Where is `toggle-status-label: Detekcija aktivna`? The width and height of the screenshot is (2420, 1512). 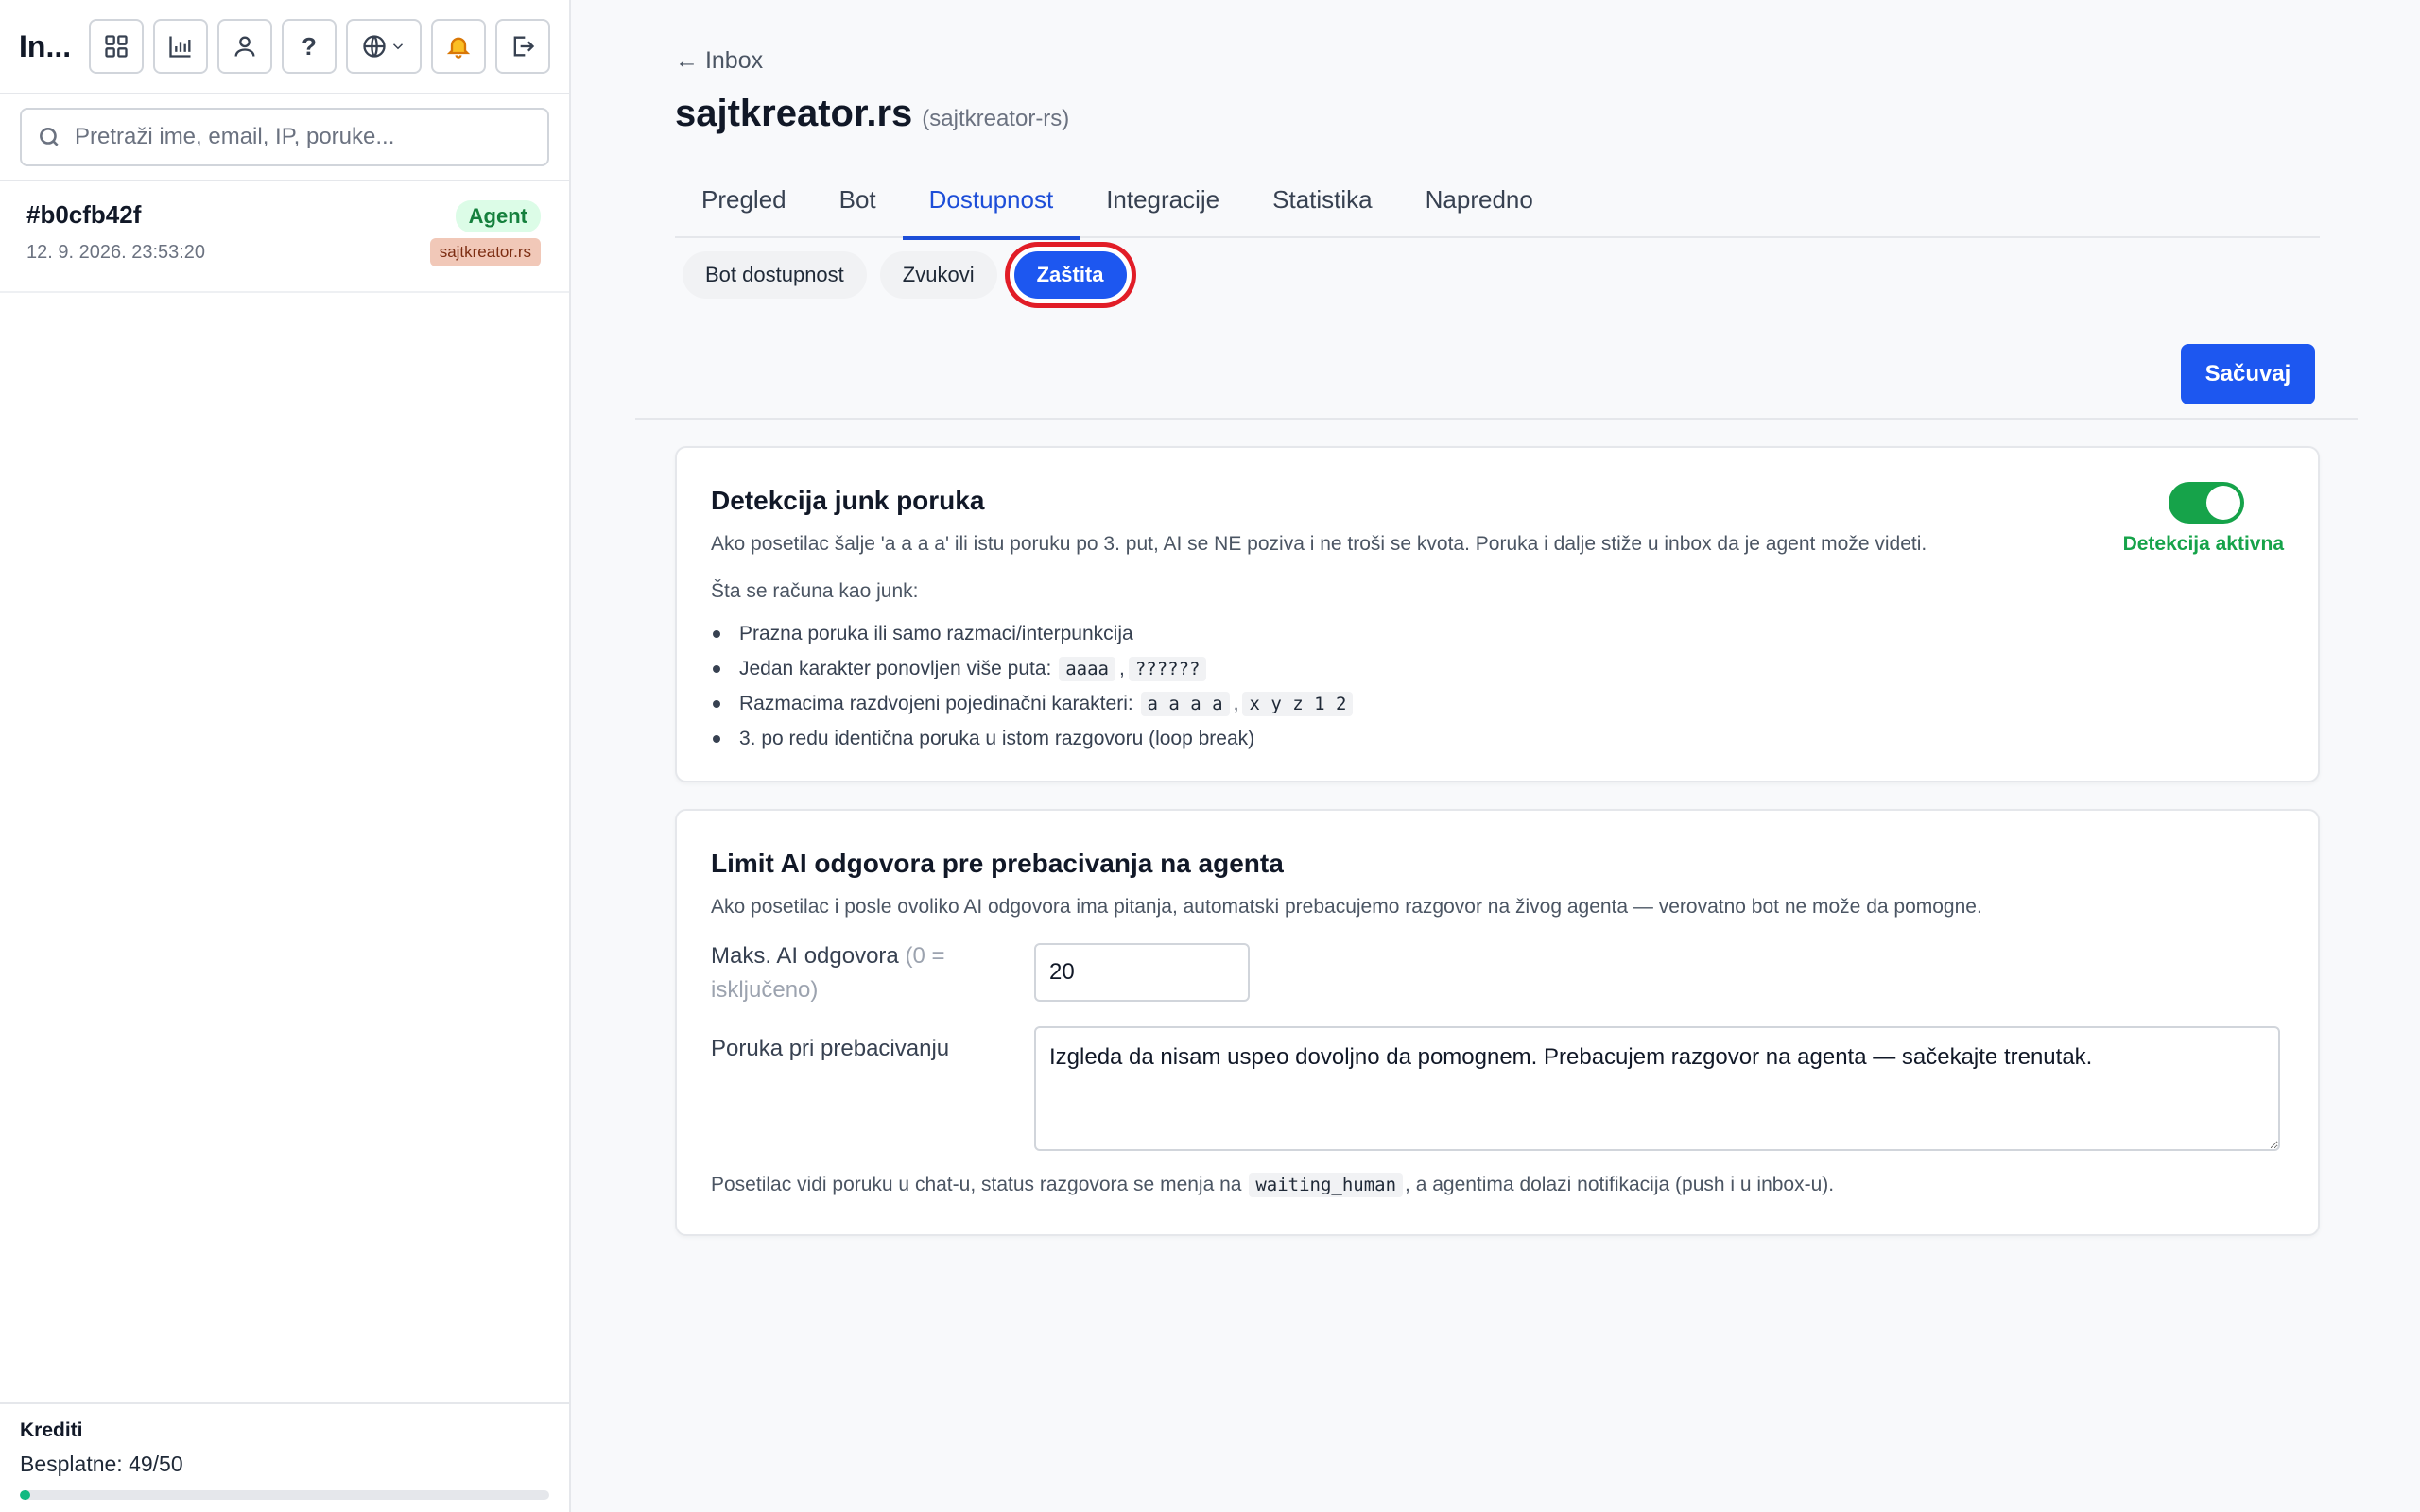
toggle-status-label: Detekcija aktivna is located at coordinates (2203, 544).